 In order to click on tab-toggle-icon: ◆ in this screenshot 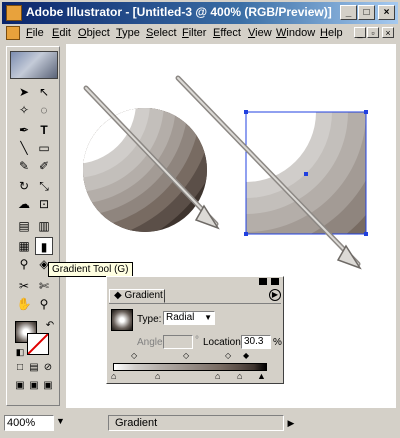, I will do `click(119, 295)`.